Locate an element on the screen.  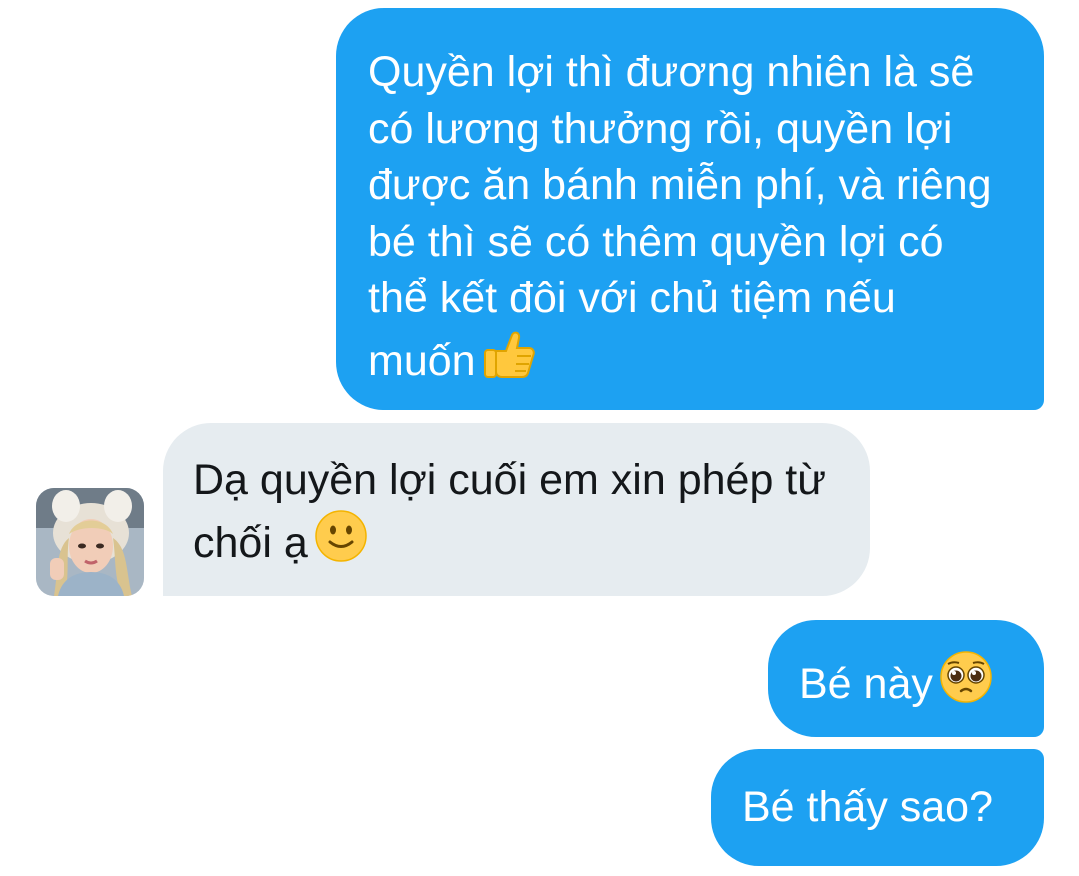
message-text: Bé này is located at coordinates (866, 684).